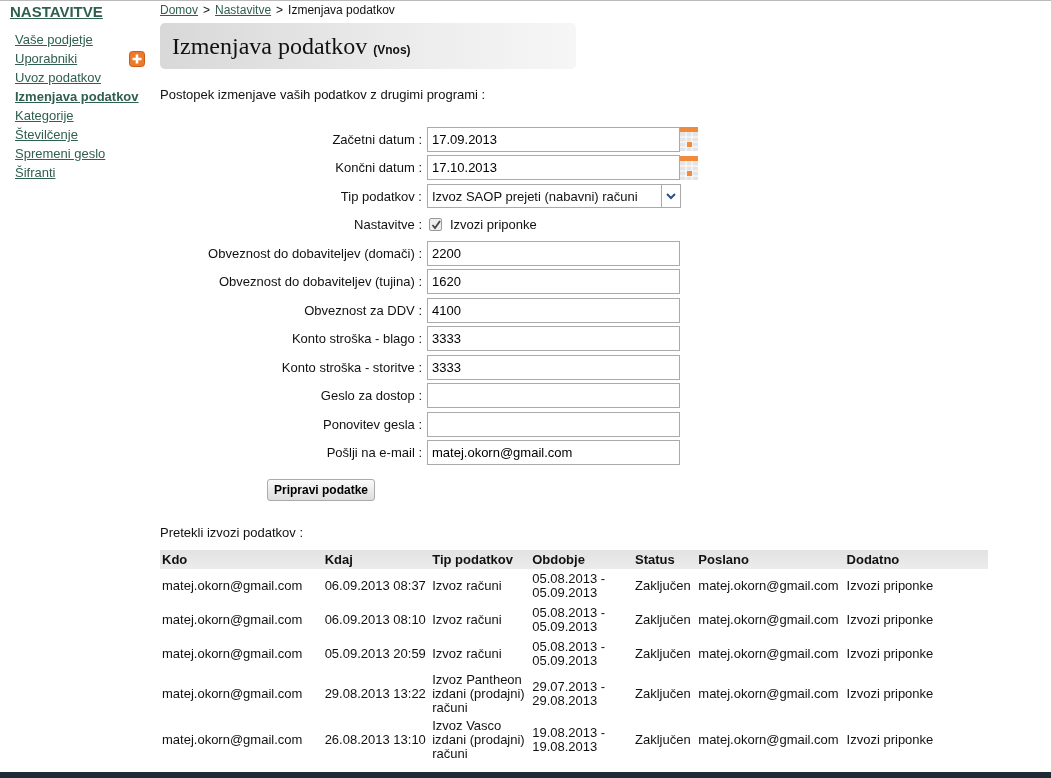 This screenshot has height=778, width=1051. Describe the element at coordinates (137, 58) in the screenshot. I see `add-icon` at that location.